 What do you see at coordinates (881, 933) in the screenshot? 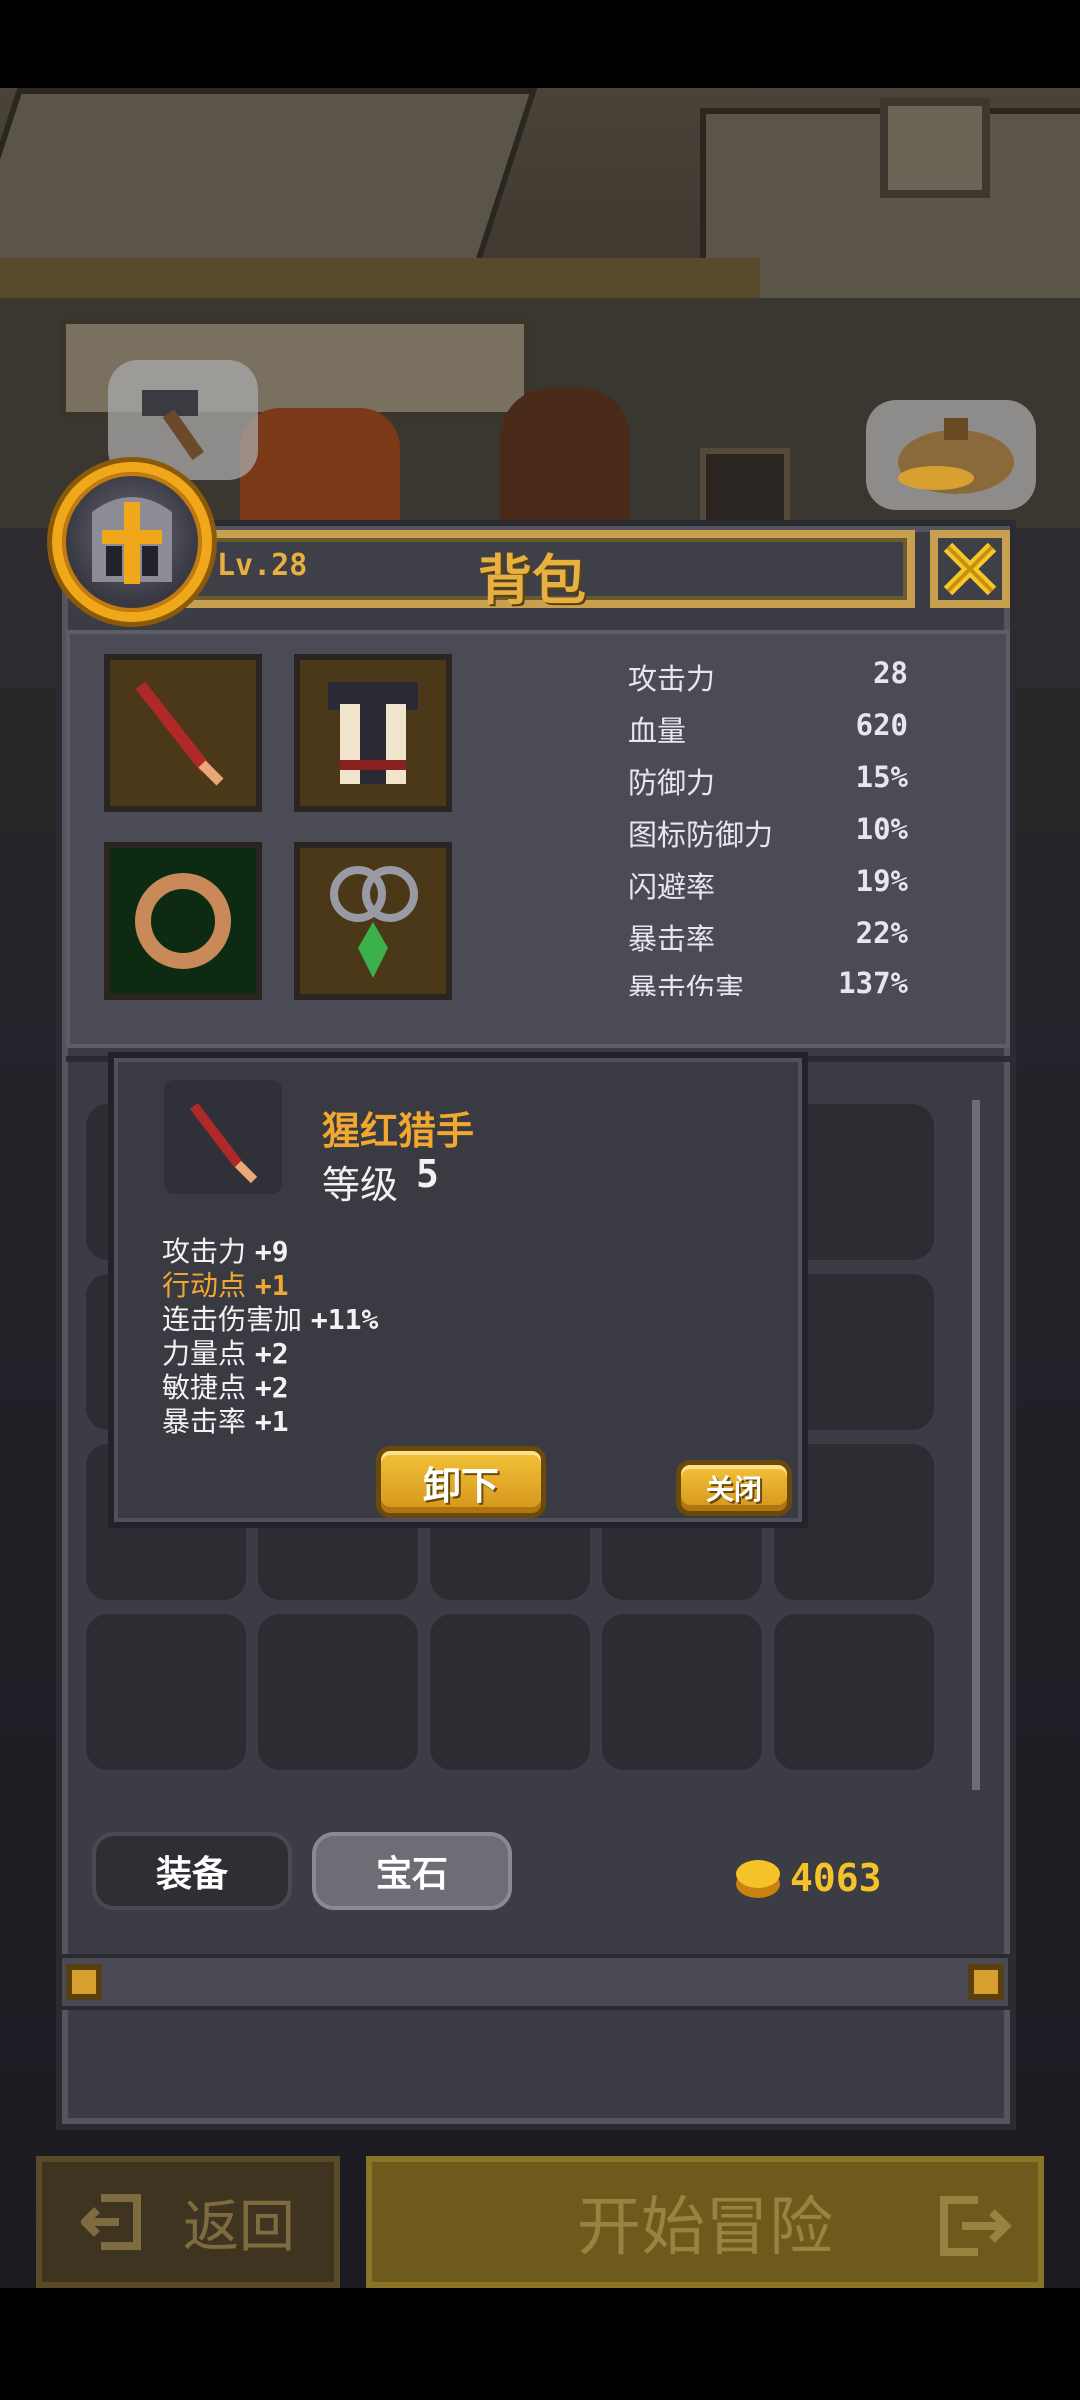
I see `stat-value: 22%` at bounding box center [881, 933].